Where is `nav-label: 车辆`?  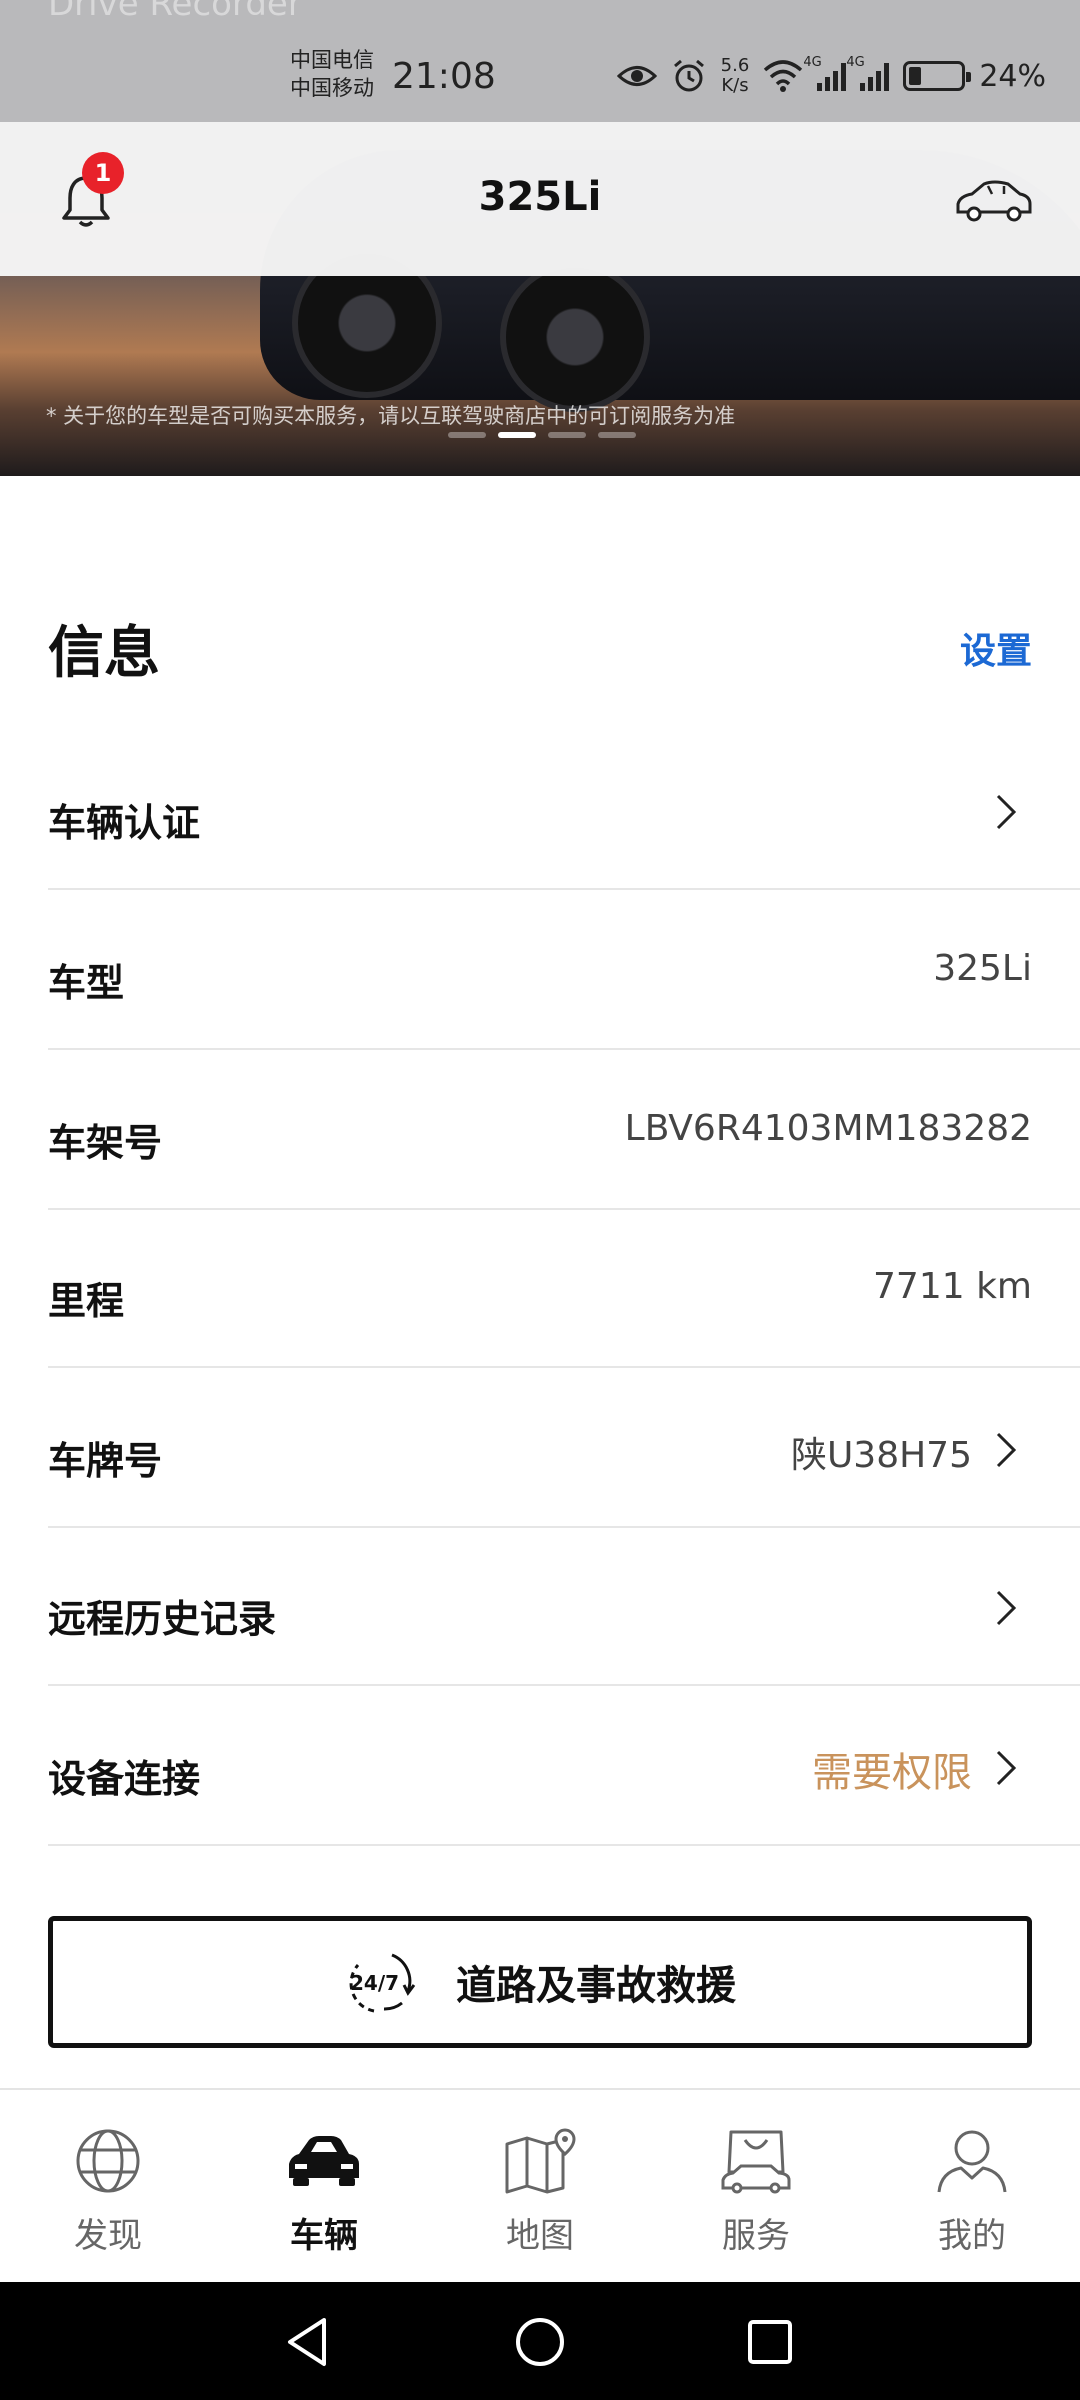 nav-label: 车辆 is located at coordinates (324, 2236).